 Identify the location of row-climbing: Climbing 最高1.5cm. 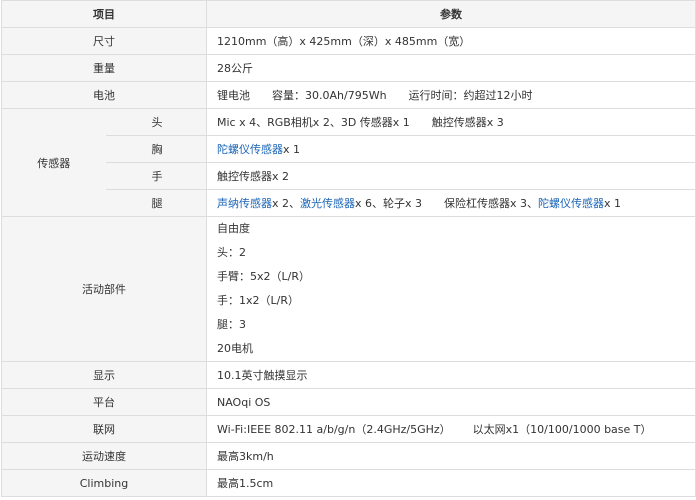
(348, 483).